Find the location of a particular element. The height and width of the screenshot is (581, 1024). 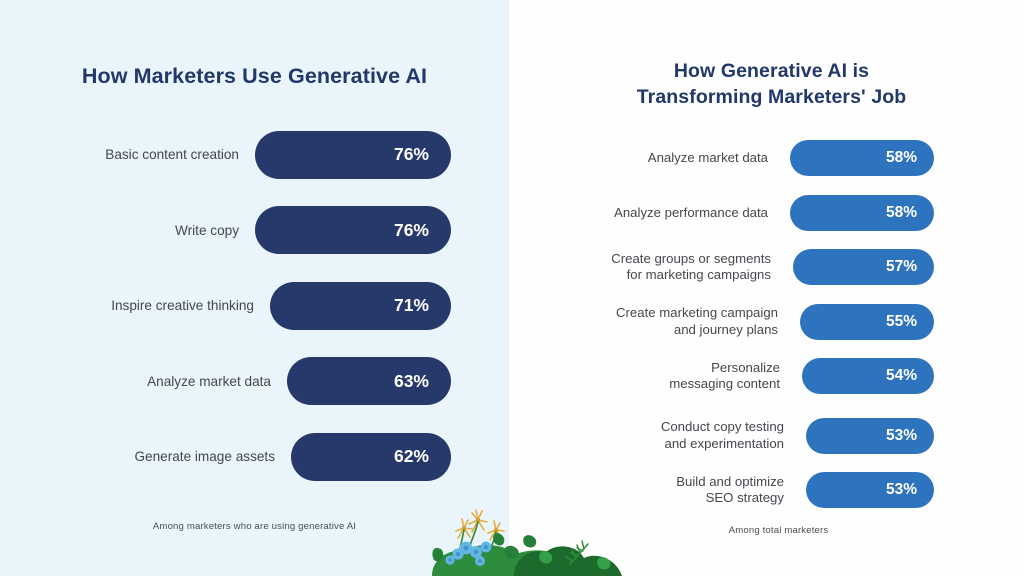

bar-row-label: Write copy is located at coordinates (207, 230).